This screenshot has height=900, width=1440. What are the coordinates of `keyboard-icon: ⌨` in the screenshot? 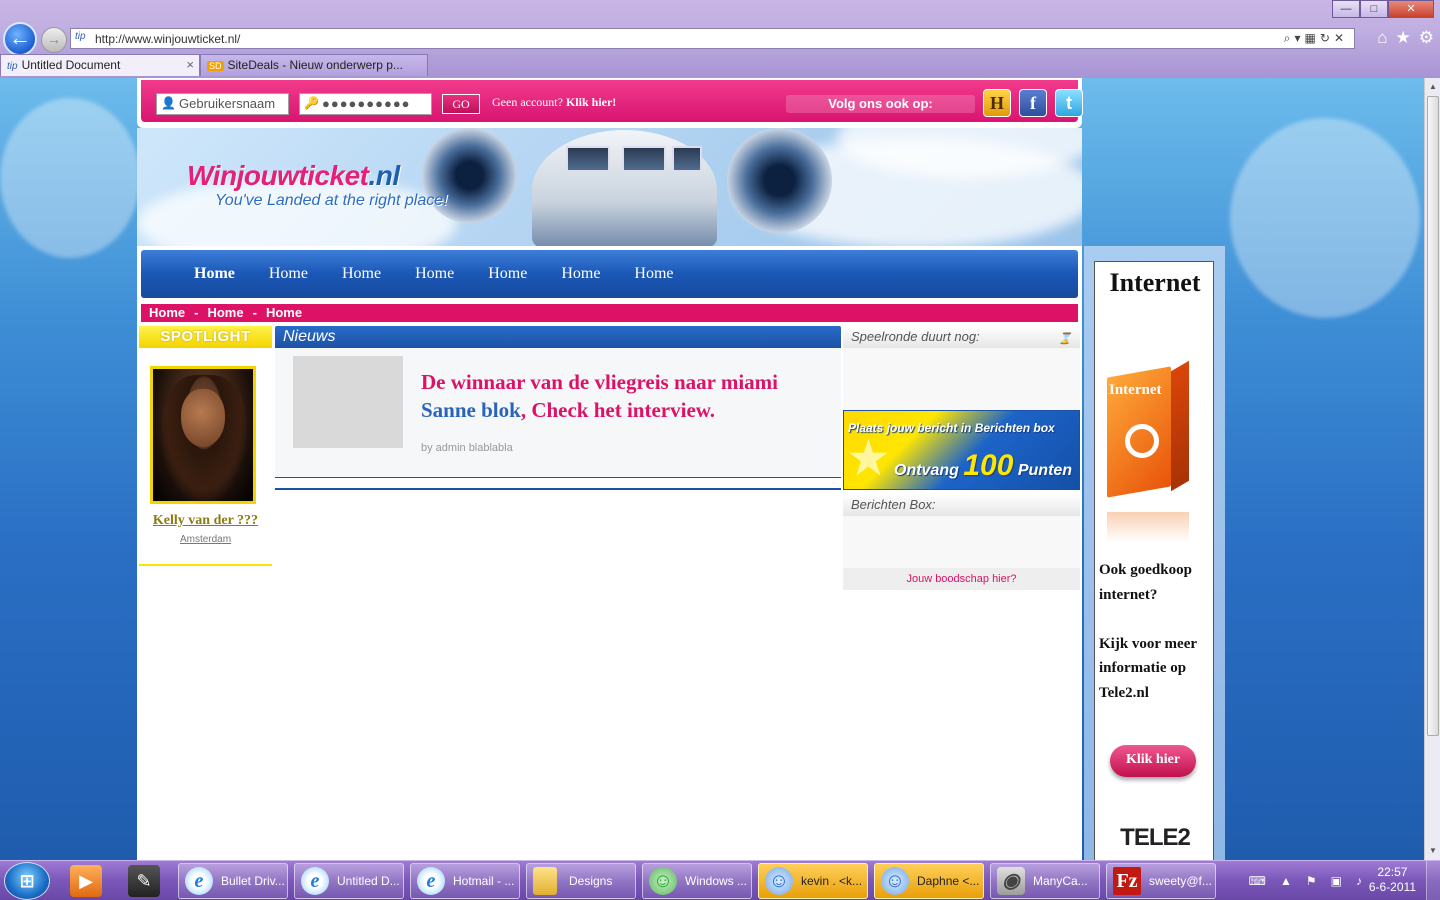 It's located at (1257, 881).